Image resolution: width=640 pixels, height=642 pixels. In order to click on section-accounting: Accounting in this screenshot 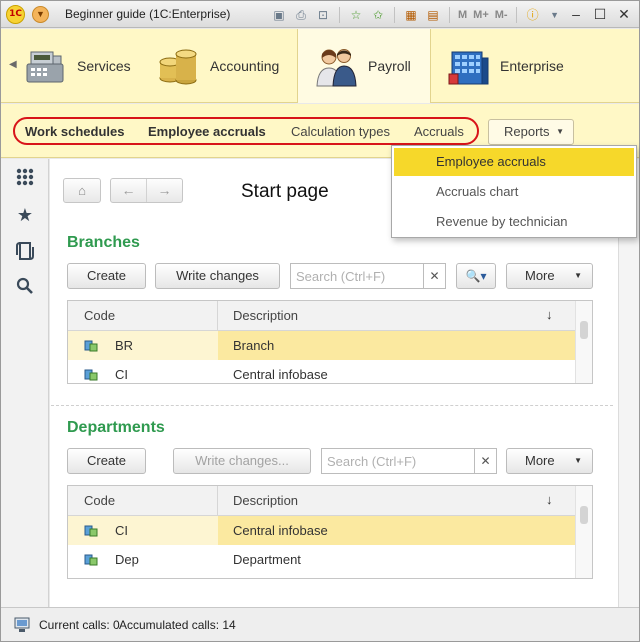, I will do `click(226, 66)`.